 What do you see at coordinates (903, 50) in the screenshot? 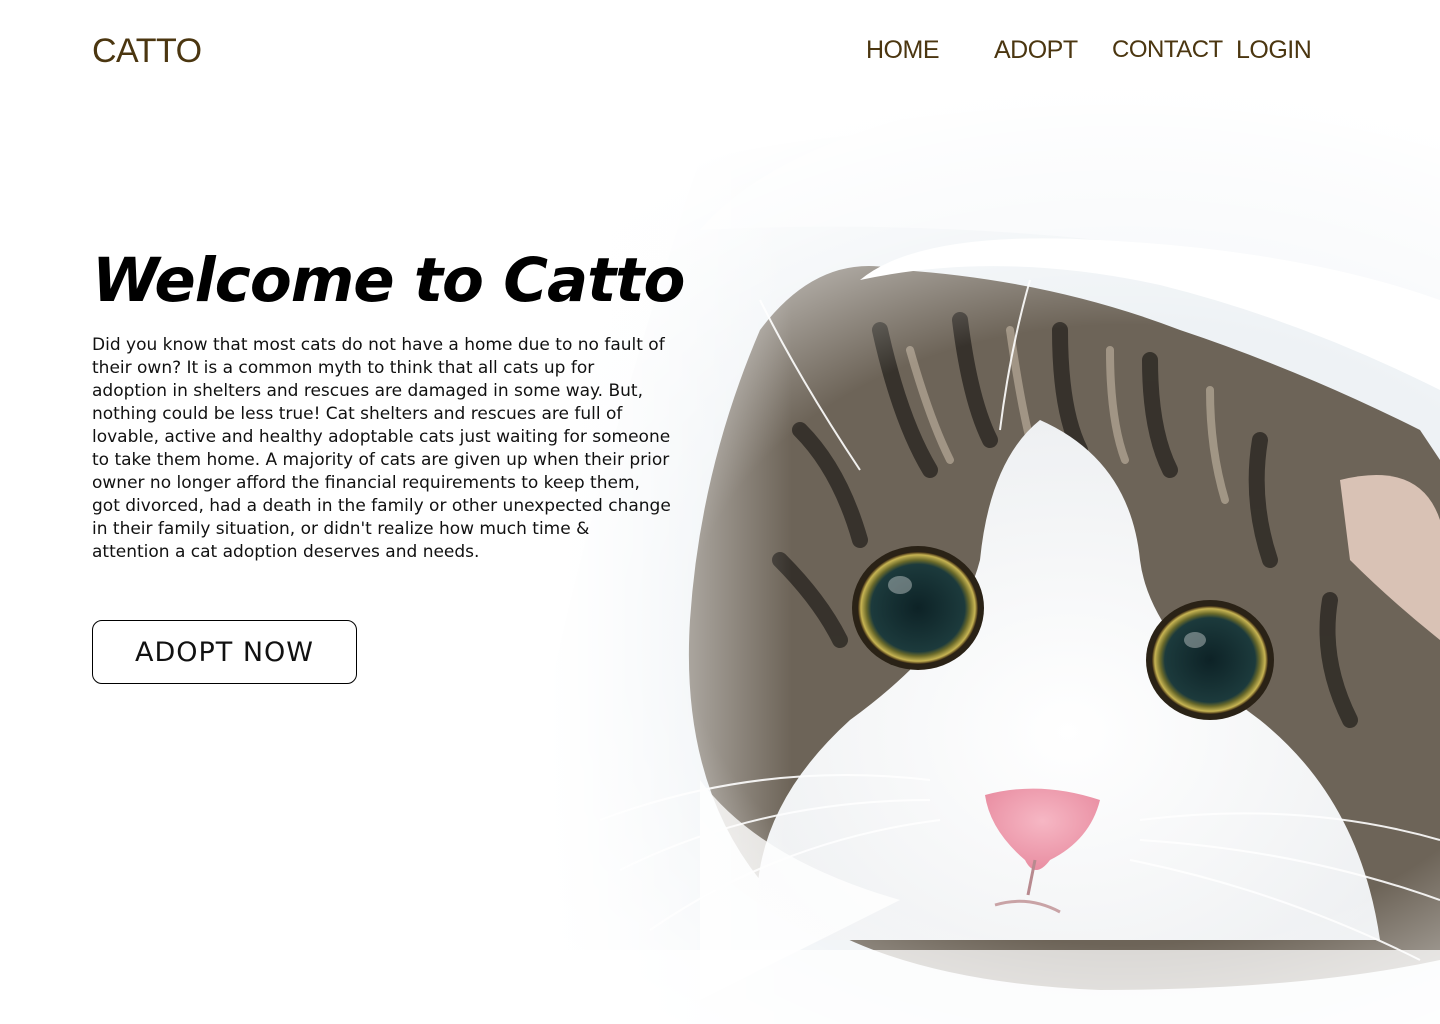
I see `nav-link-home: HOME` at bounding box center [903, 50].